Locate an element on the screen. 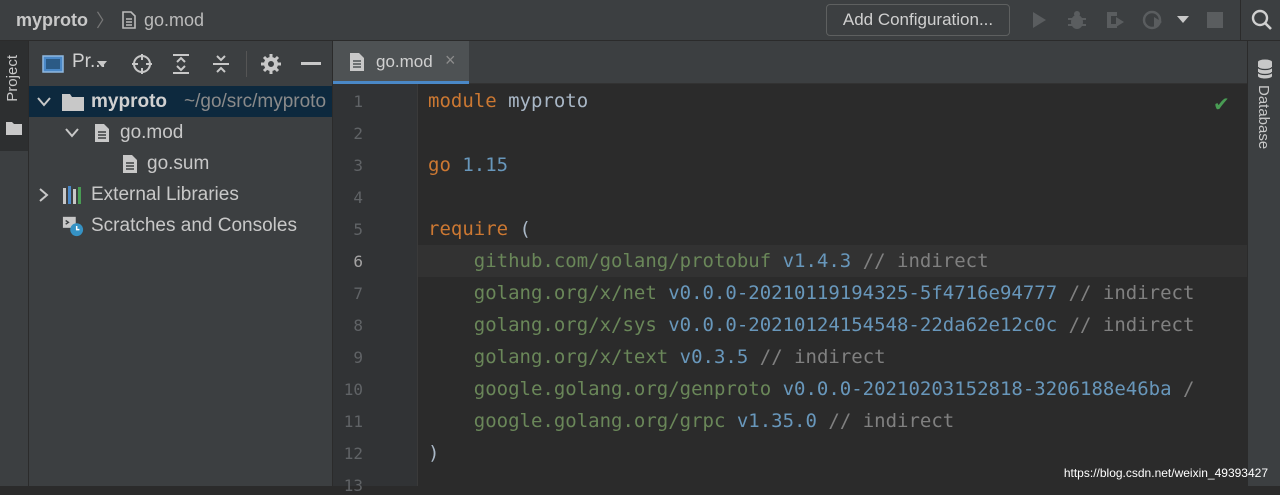 The height and width of the screenshot is (495, 1280). code-token: / is located at coordinates (1188, 389).